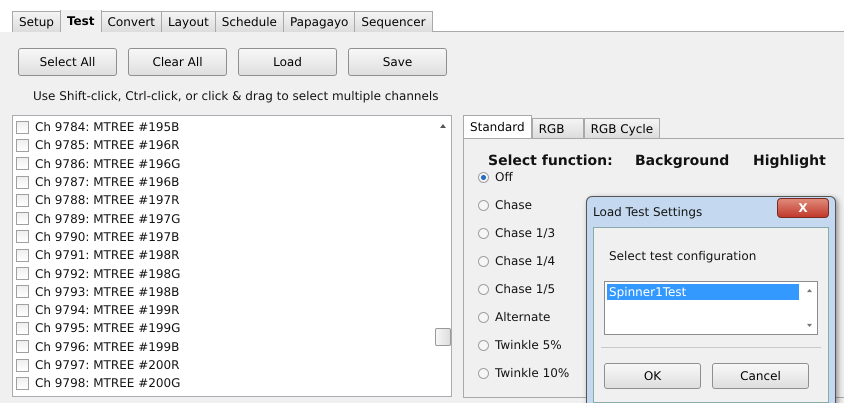 Image resolution: width=844 pixels, height=403 pixels. I want to click on radio-label: Twinkle 10%, so click(532, 373).